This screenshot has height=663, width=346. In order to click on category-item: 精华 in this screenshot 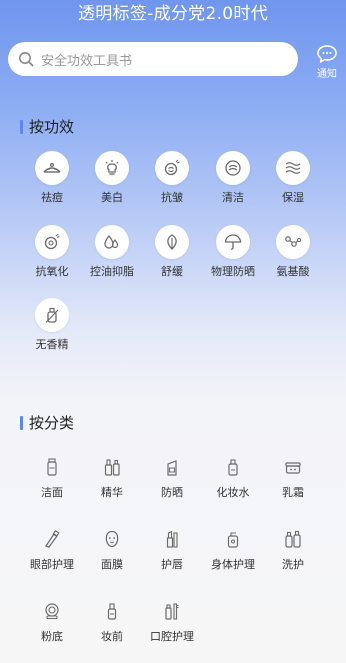, I will do `click(112, 476)`.